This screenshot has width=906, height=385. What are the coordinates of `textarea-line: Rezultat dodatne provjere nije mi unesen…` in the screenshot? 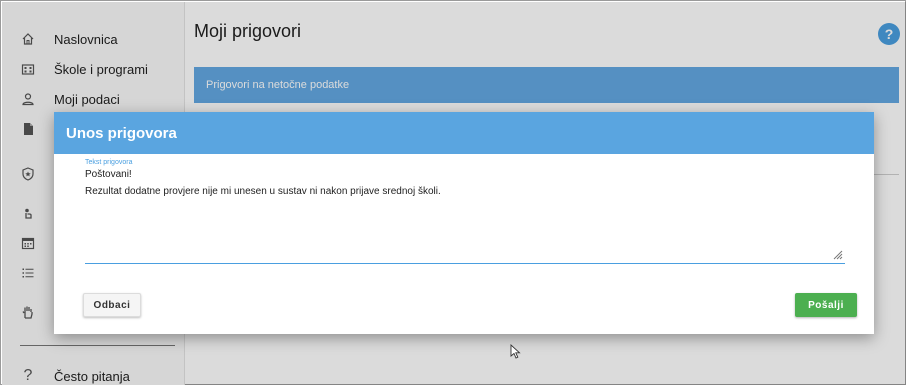 It's located at (263, 191).